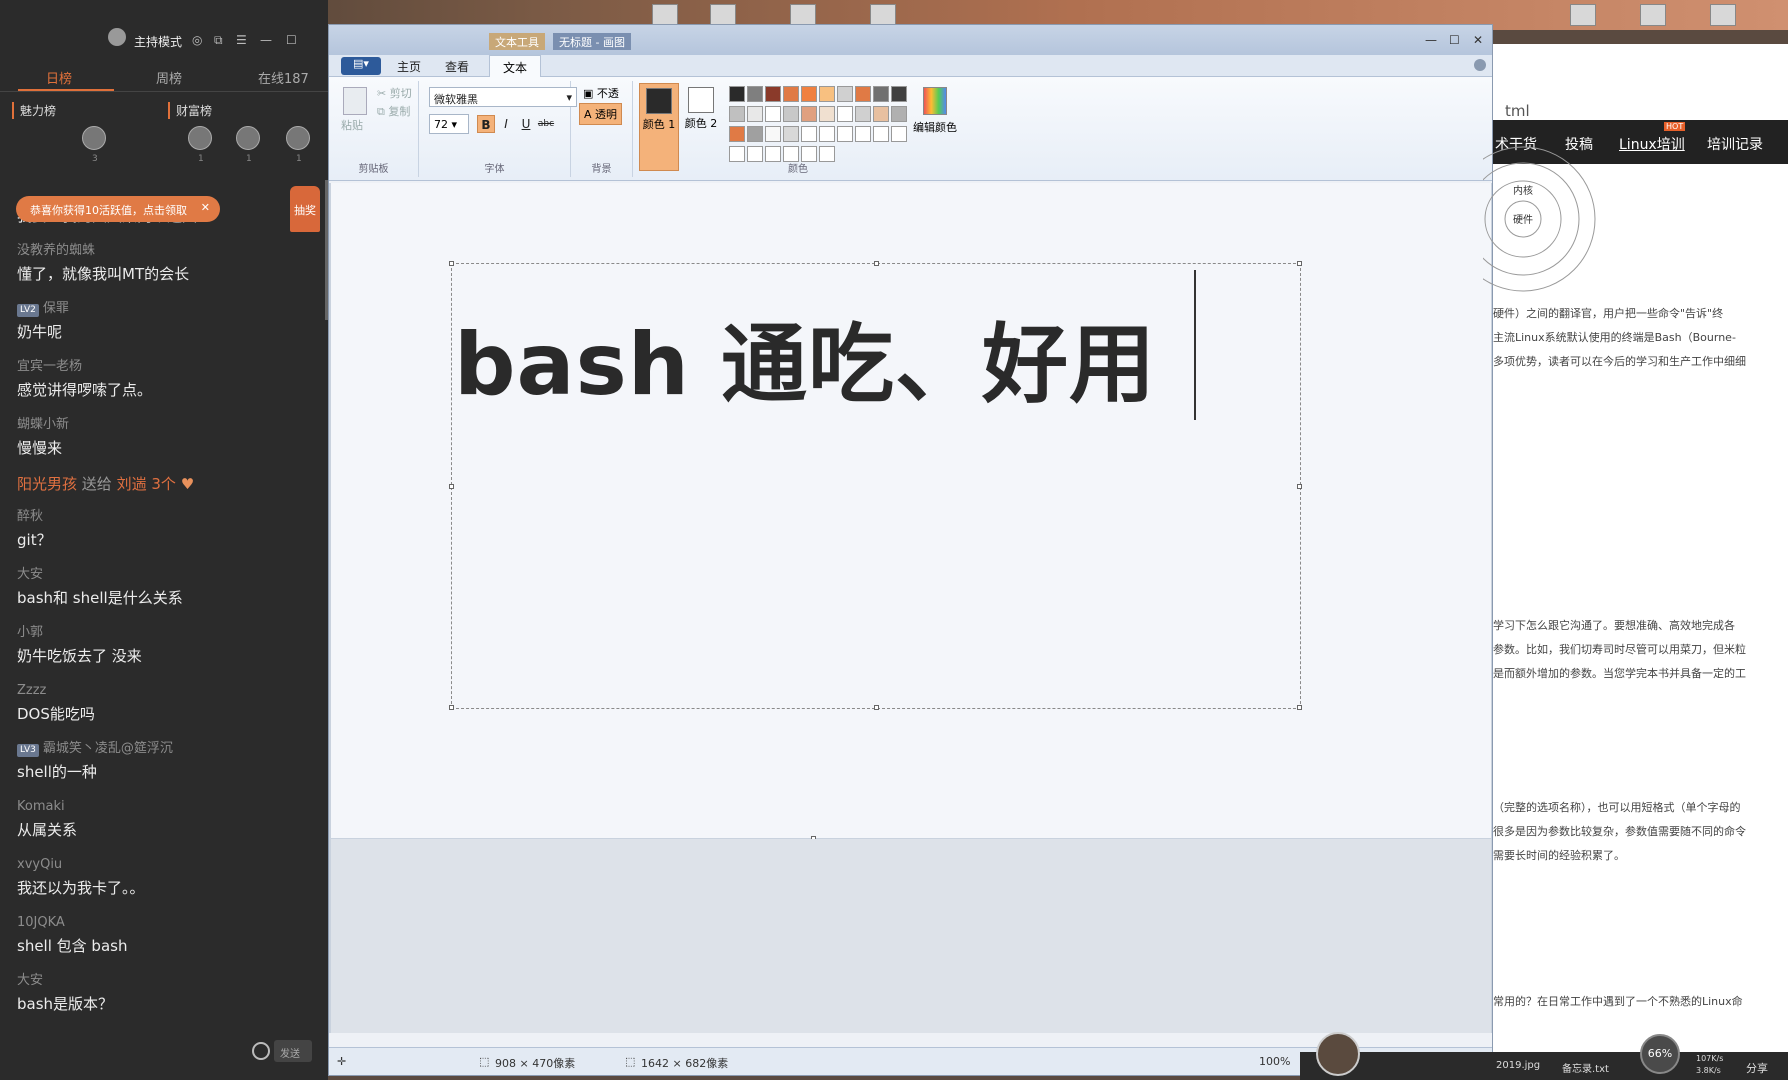 The width and height of the screenshot is (1788, 1080). What do you see at coordinates (291, 40) in the screenshot?
I see `maximize-icon: ☐` at bounding box center [291, 40].